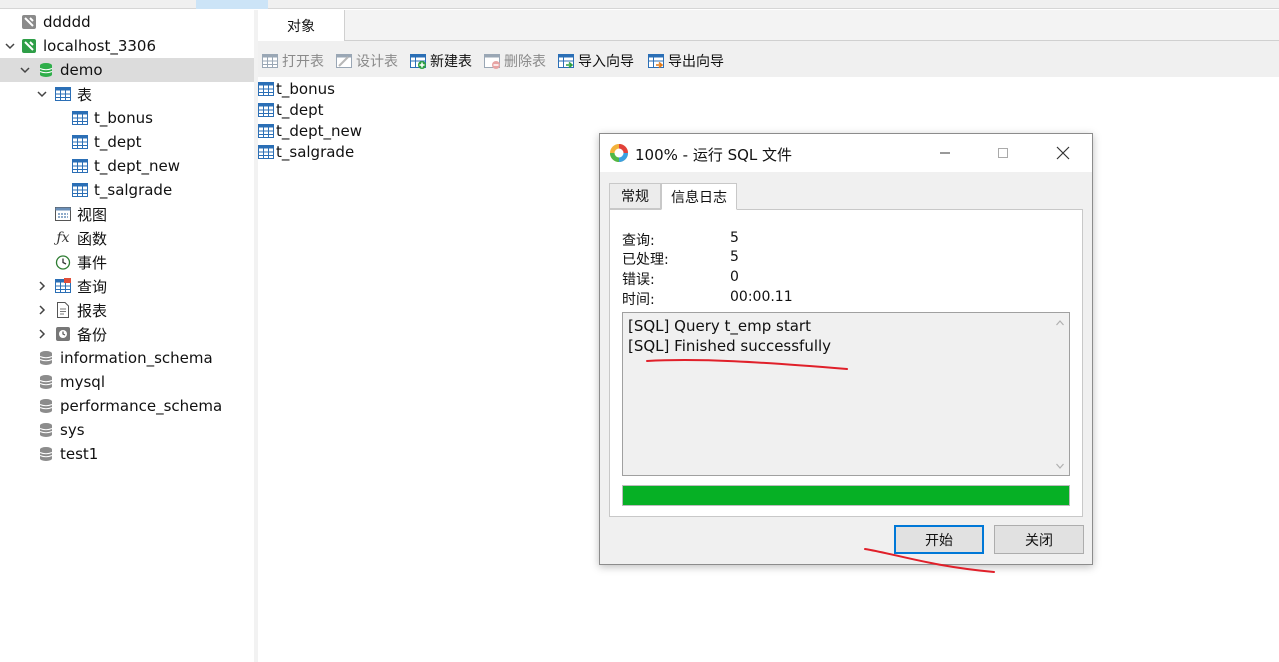 Image resolution: width=1279 pixels, height=662 pixels. What do you see at coordinates (127, 118) in the screenshot?
I see `tree-item-t-bonus: t_bonus` at bounding box center [127, 118].